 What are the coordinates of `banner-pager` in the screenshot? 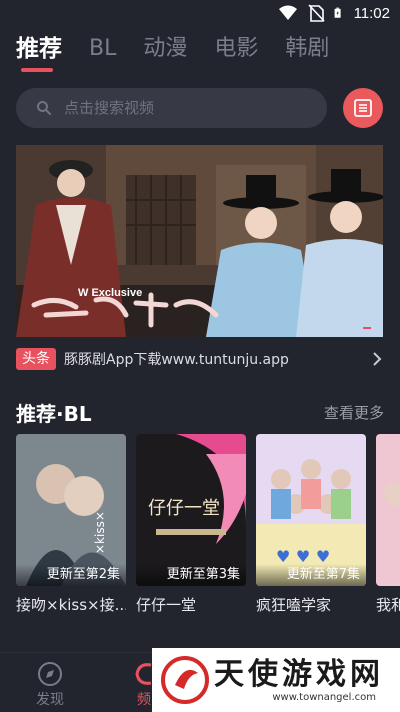 It's located at (367, 328).